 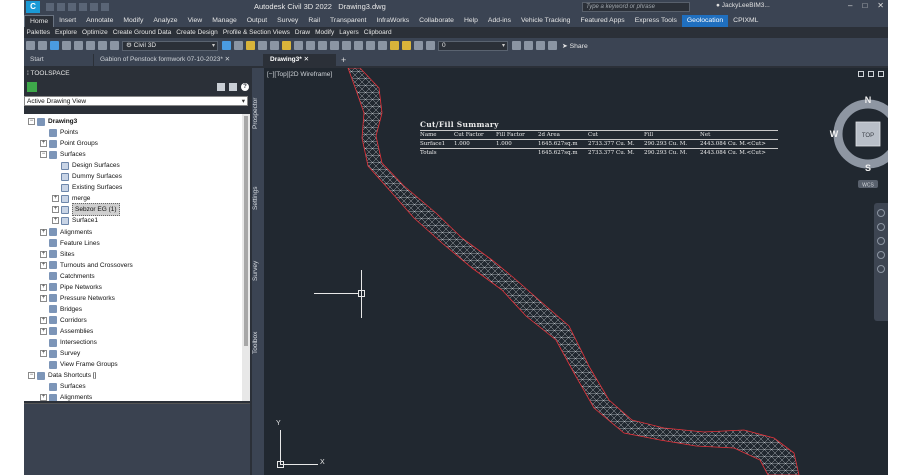 I want to click on layer-iso-icon, so click(x=540, y=45).